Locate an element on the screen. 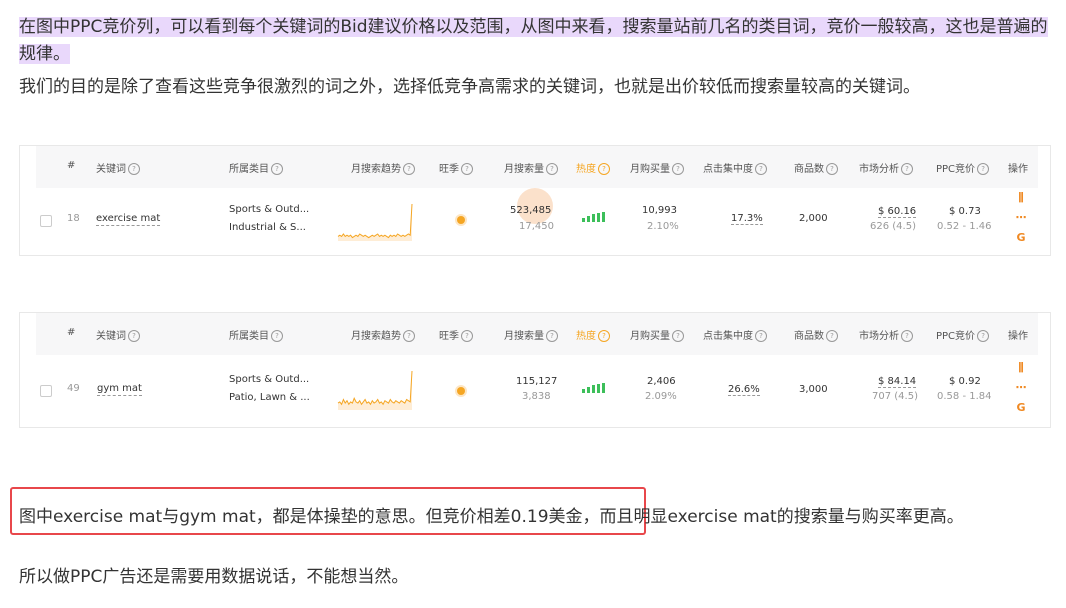 This screenshot has width=1066, height=608. row-keyword: gym mat is located at coordinates (119, 389).